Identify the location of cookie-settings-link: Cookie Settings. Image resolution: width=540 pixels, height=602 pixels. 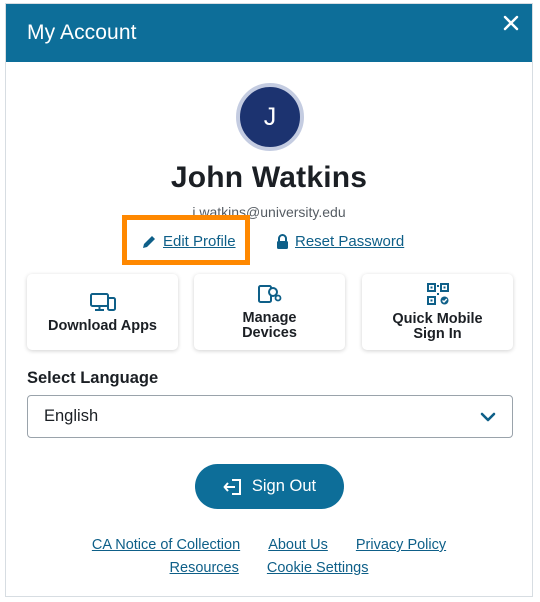
(318, 568).